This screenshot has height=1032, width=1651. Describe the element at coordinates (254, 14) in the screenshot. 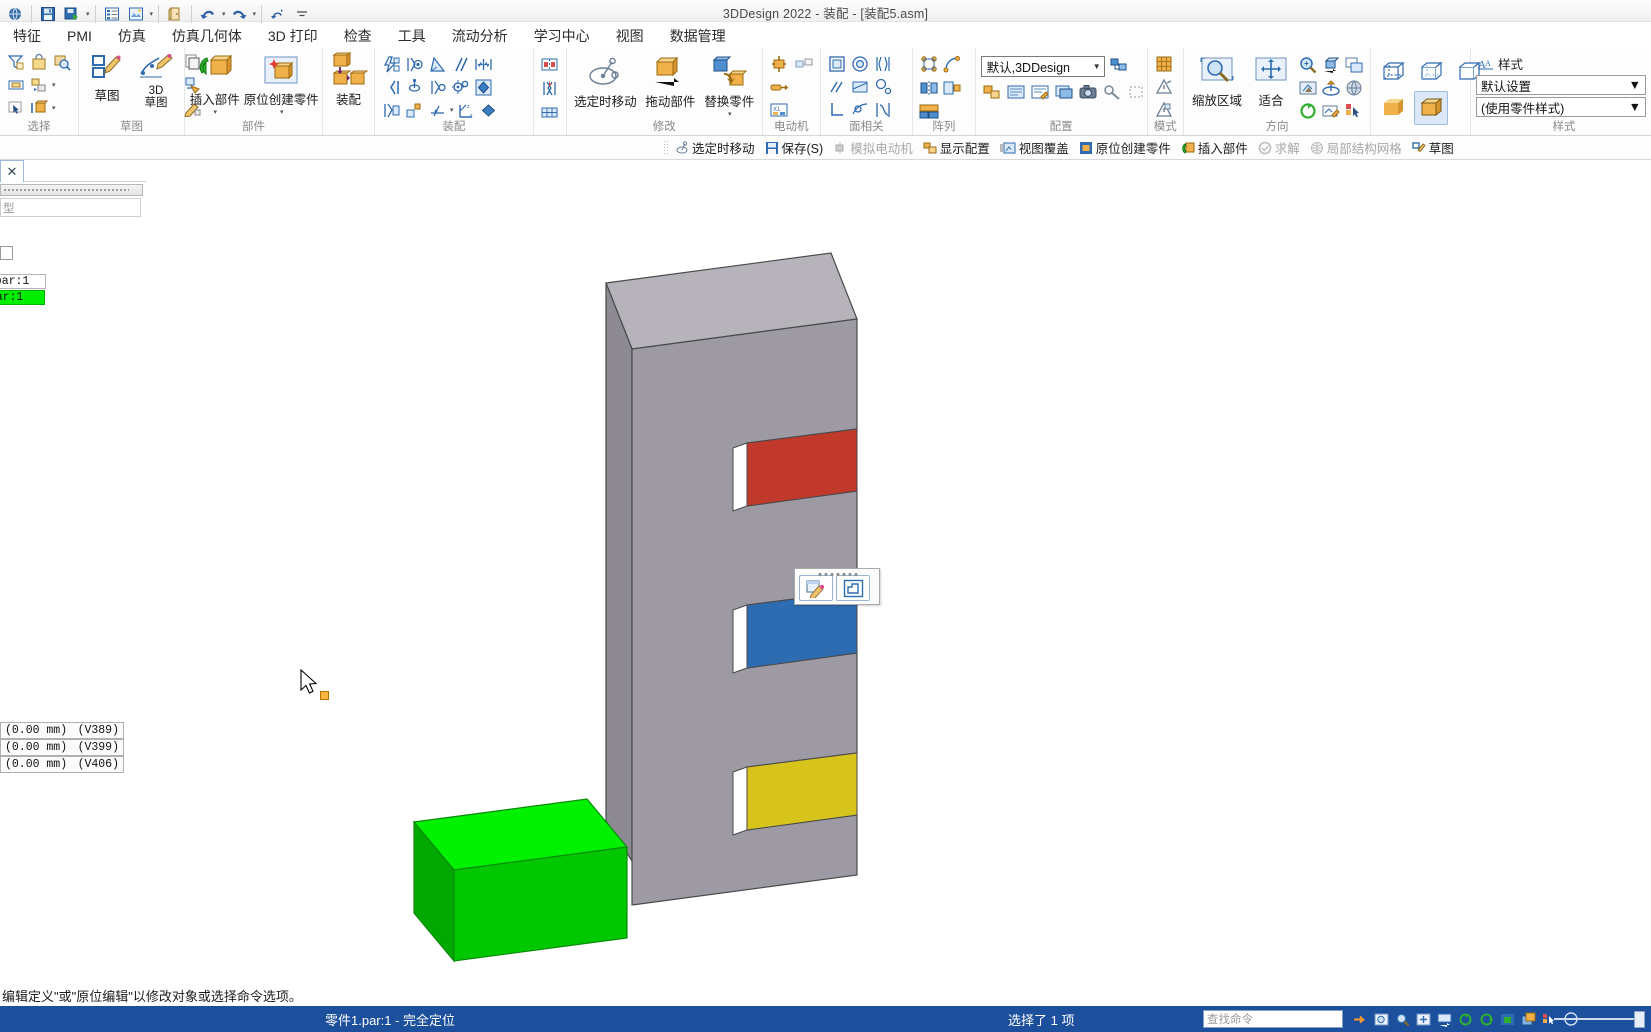

I see `redo-dropdown-icon: ▾` at that location.